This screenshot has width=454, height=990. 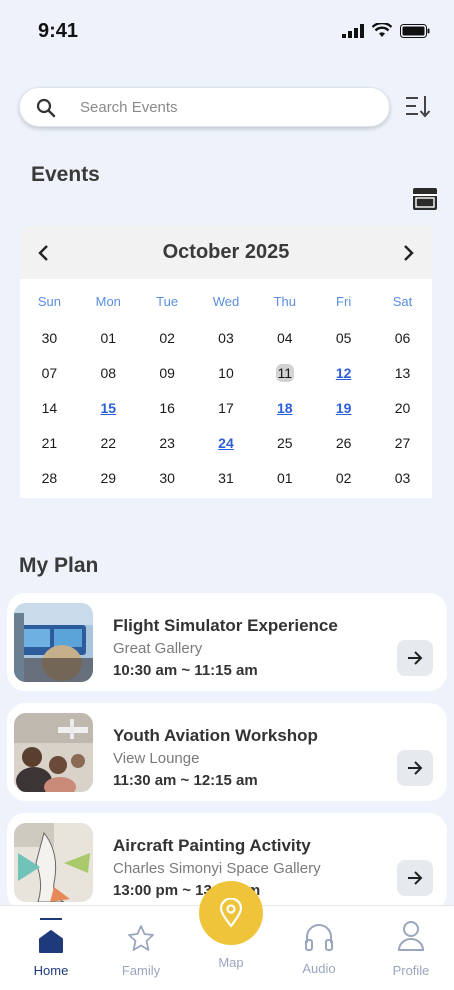 I want to click on calendar-day-number: 30, so click(x=167, y=478).